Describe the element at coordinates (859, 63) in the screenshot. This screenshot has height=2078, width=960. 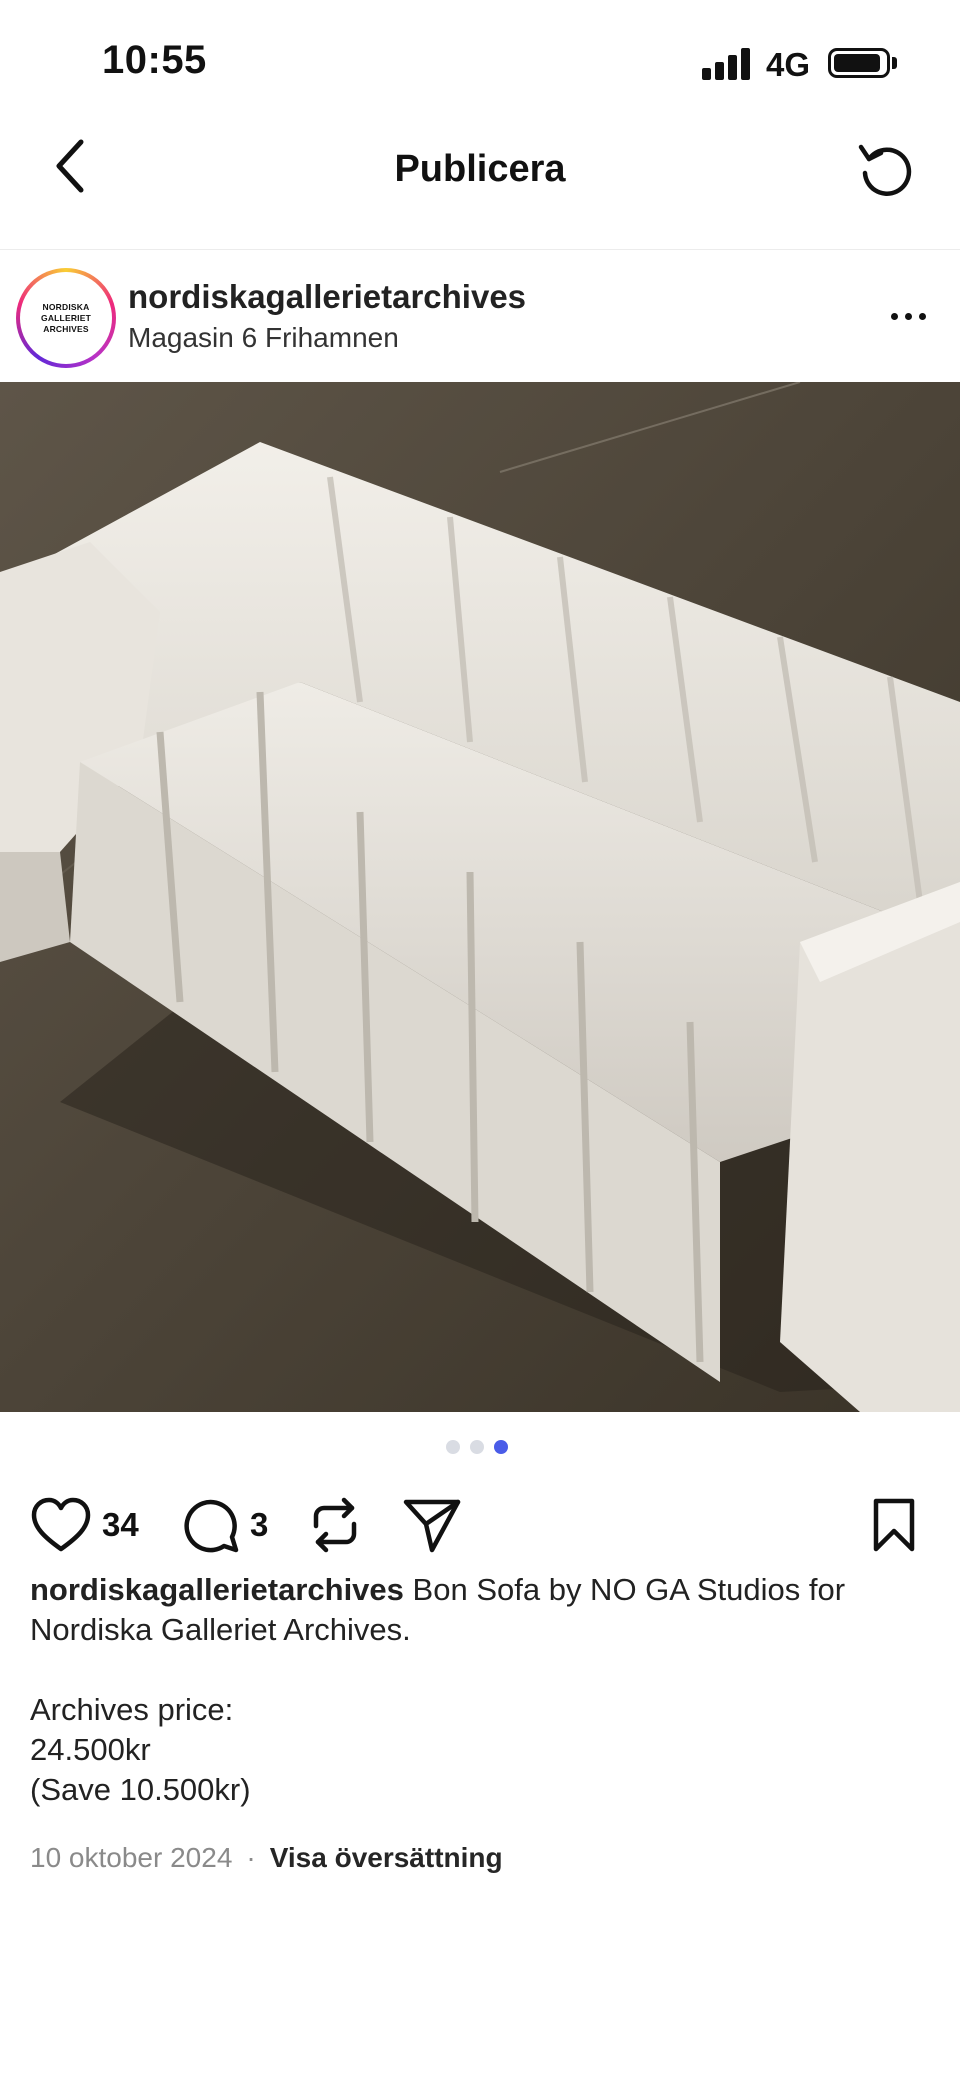
I see `battery-icon` at that location.